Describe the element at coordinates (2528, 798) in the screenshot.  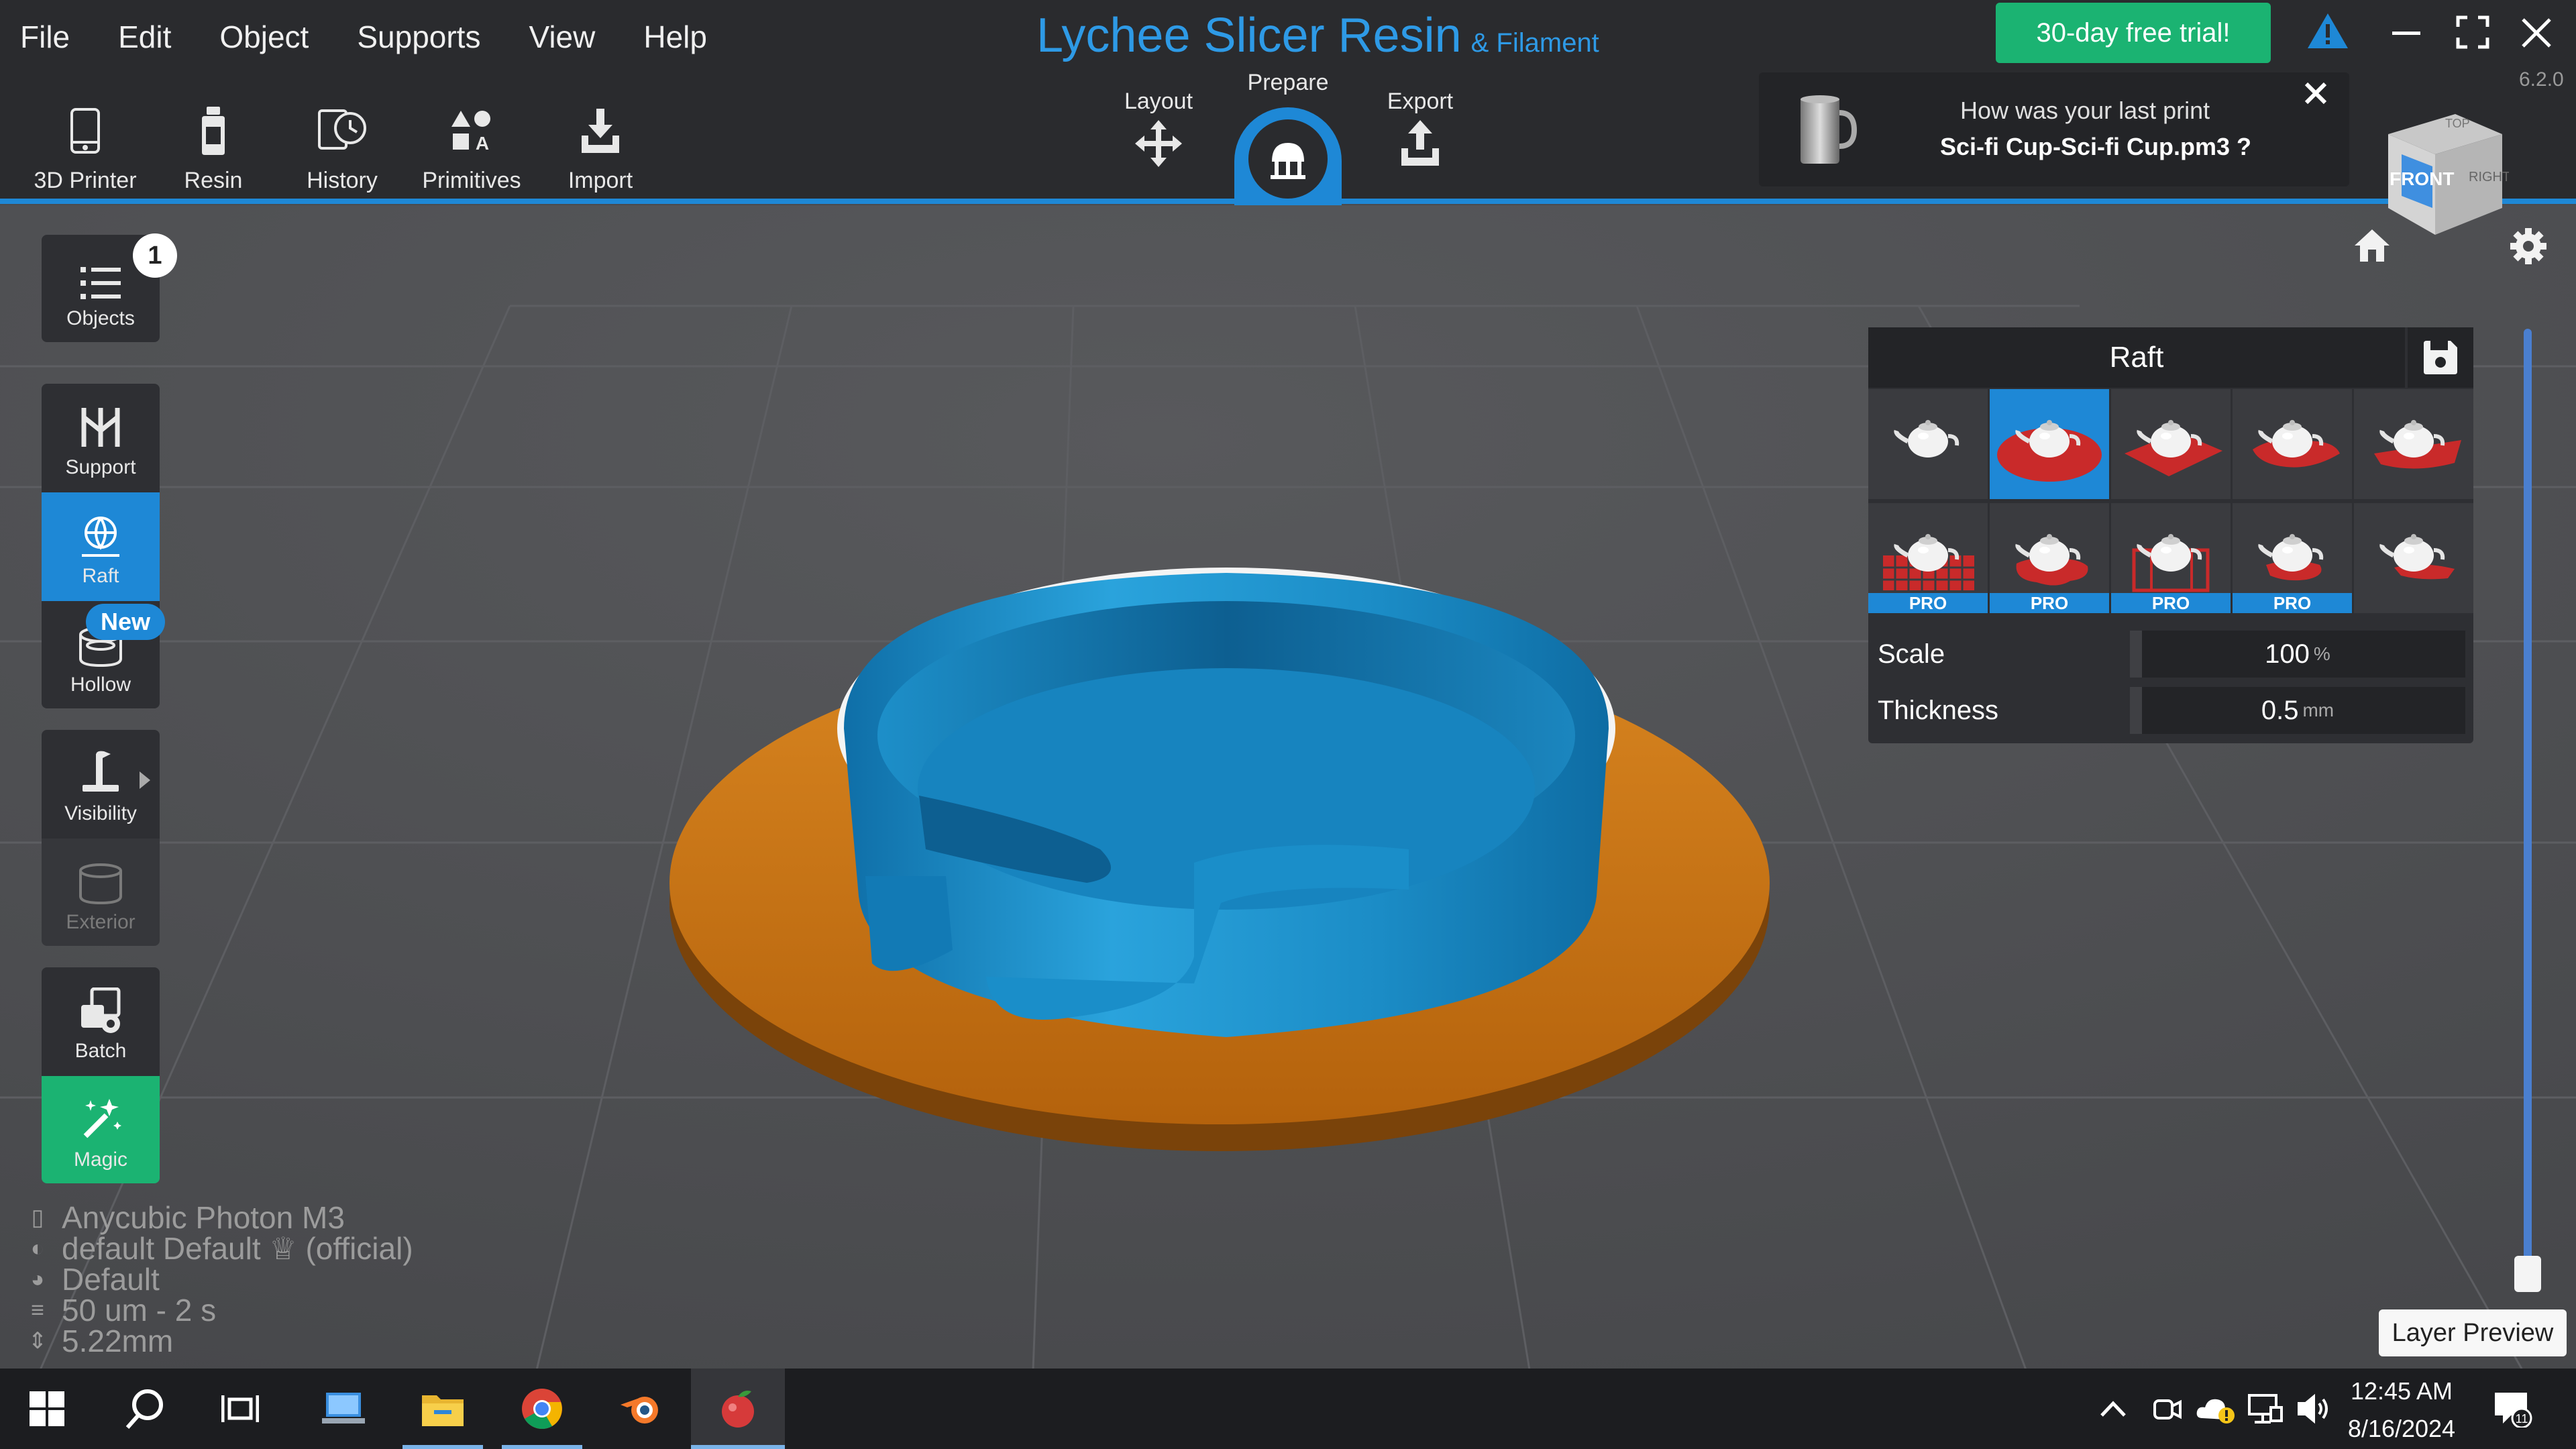
I see `layer-slider-track` at that location.